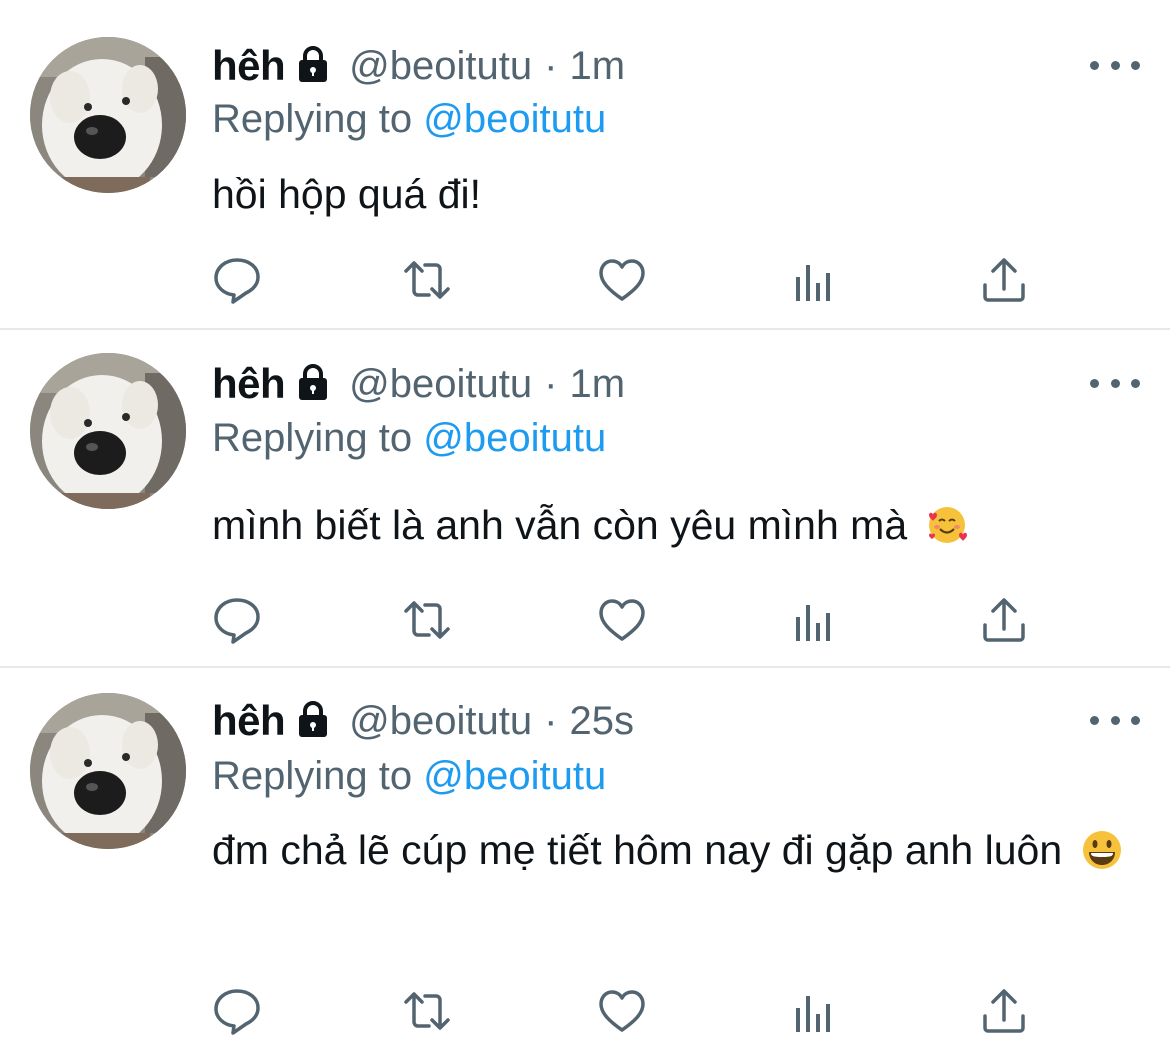 This screenshot has width=1170, height=1058. Describe the element at coordinates (560, 525) in the screenshot. I see `tweet-text-content: mình biết là anh vẫn còn yêu mình mà` at that location.